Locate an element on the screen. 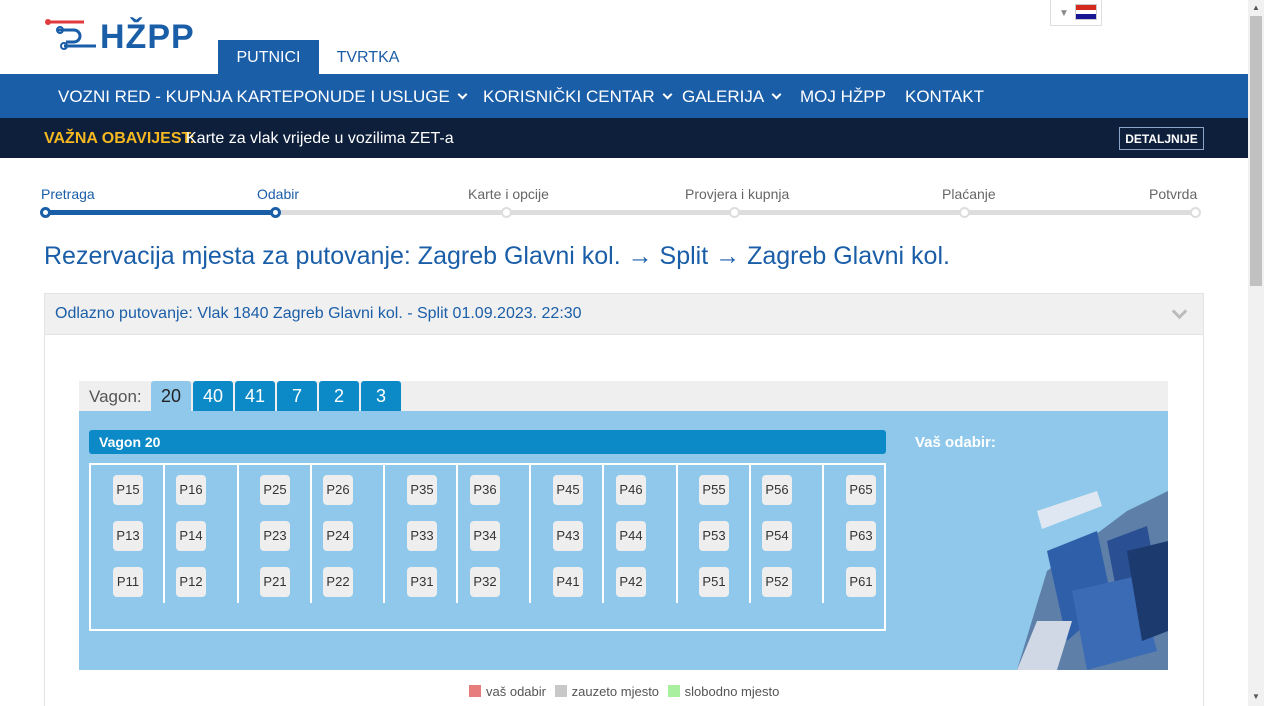  seat-p13: P13 is located at coordinates (128, 536).